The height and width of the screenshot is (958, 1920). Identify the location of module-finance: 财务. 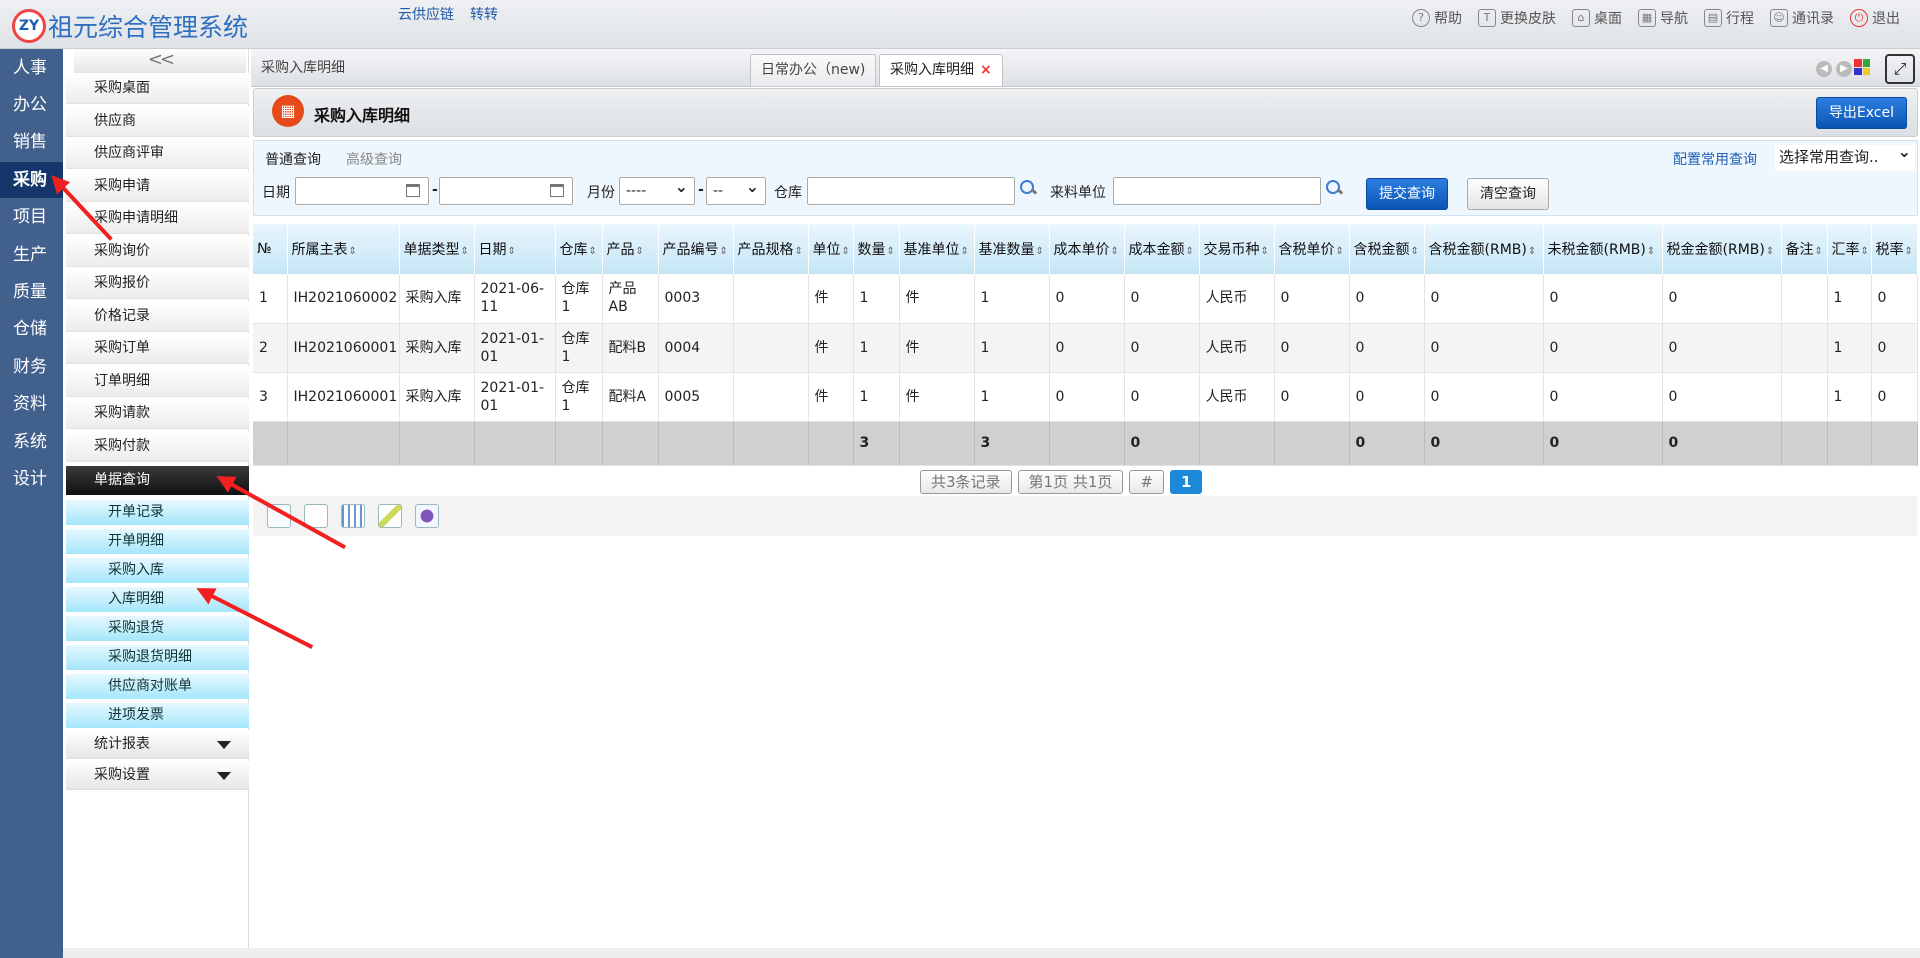
(31, 367).